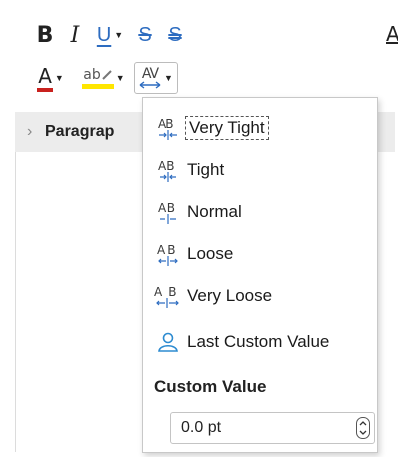 Image resolution: width=398 pixels, height=457 pixels. Describe the element at coordinates (230, 295) in the screenshot. I see `menu-item-label: Very Loose` at that location.